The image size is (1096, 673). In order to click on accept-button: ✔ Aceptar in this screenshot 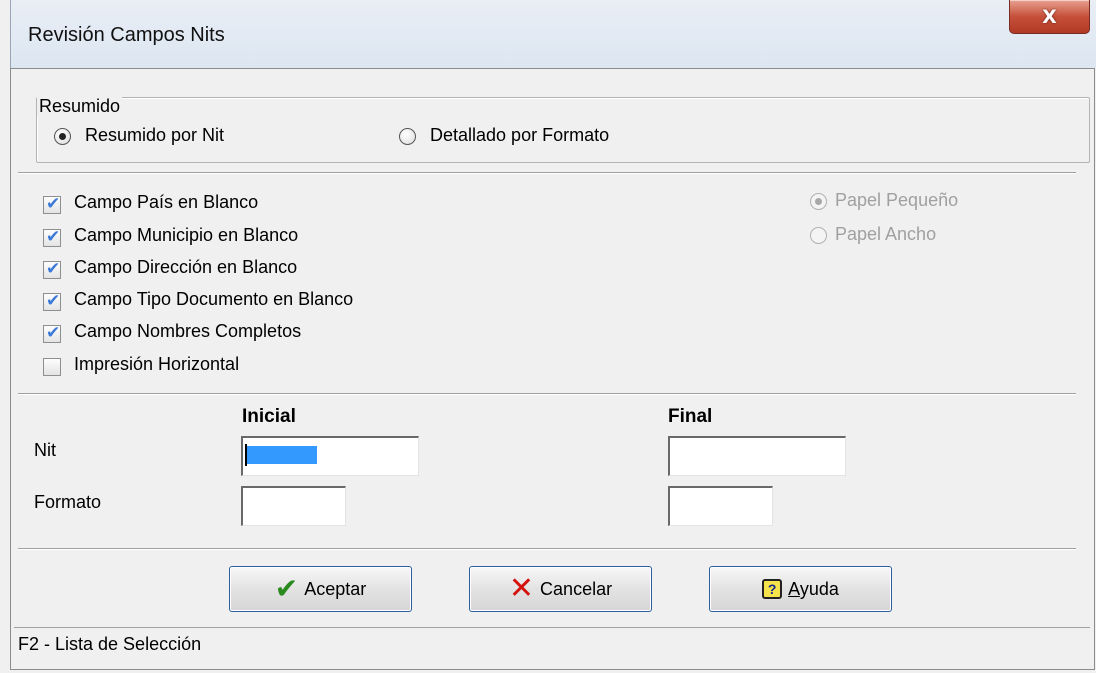, I will do `click(320, 589)`.